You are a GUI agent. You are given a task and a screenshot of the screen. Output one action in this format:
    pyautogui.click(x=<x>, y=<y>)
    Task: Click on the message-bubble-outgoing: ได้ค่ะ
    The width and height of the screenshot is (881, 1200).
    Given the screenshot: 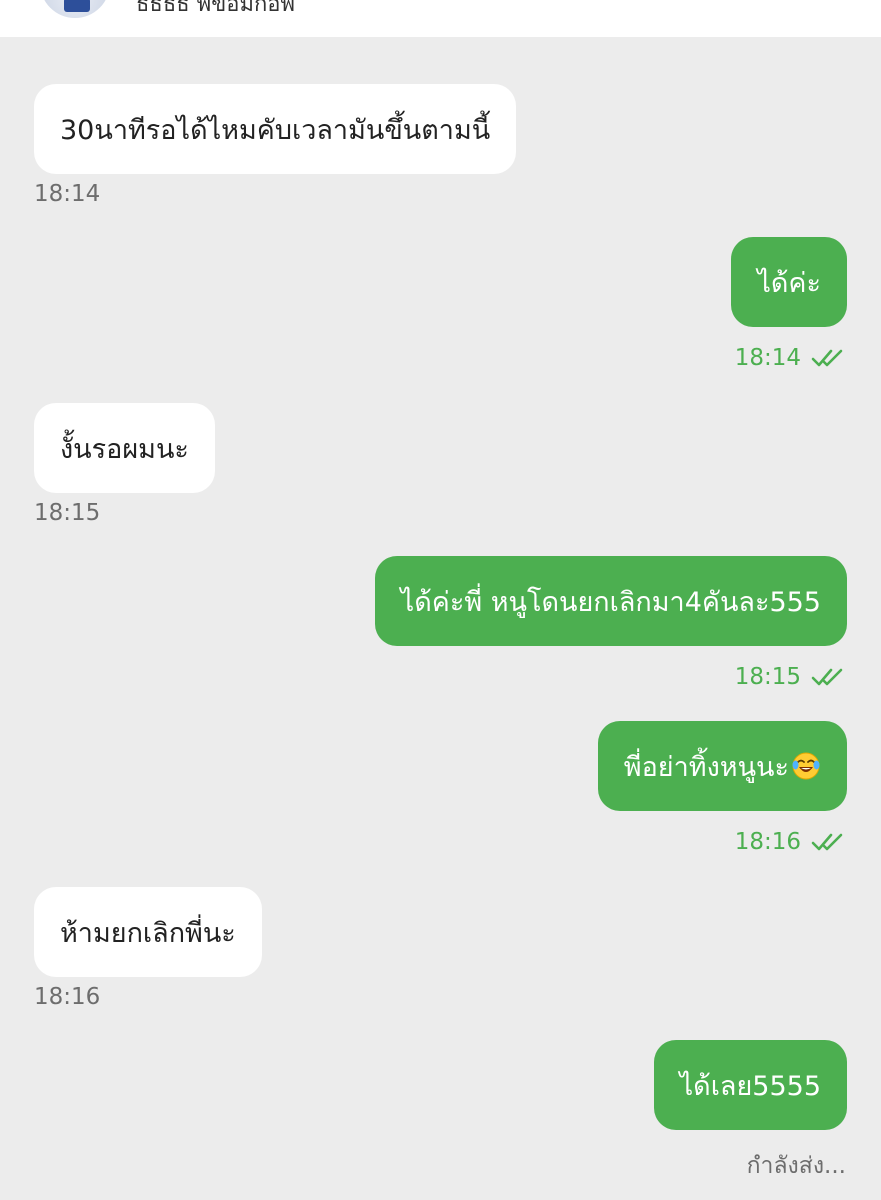 What is the action you would take?
    pyautogui.click(x=789, y=282)
    